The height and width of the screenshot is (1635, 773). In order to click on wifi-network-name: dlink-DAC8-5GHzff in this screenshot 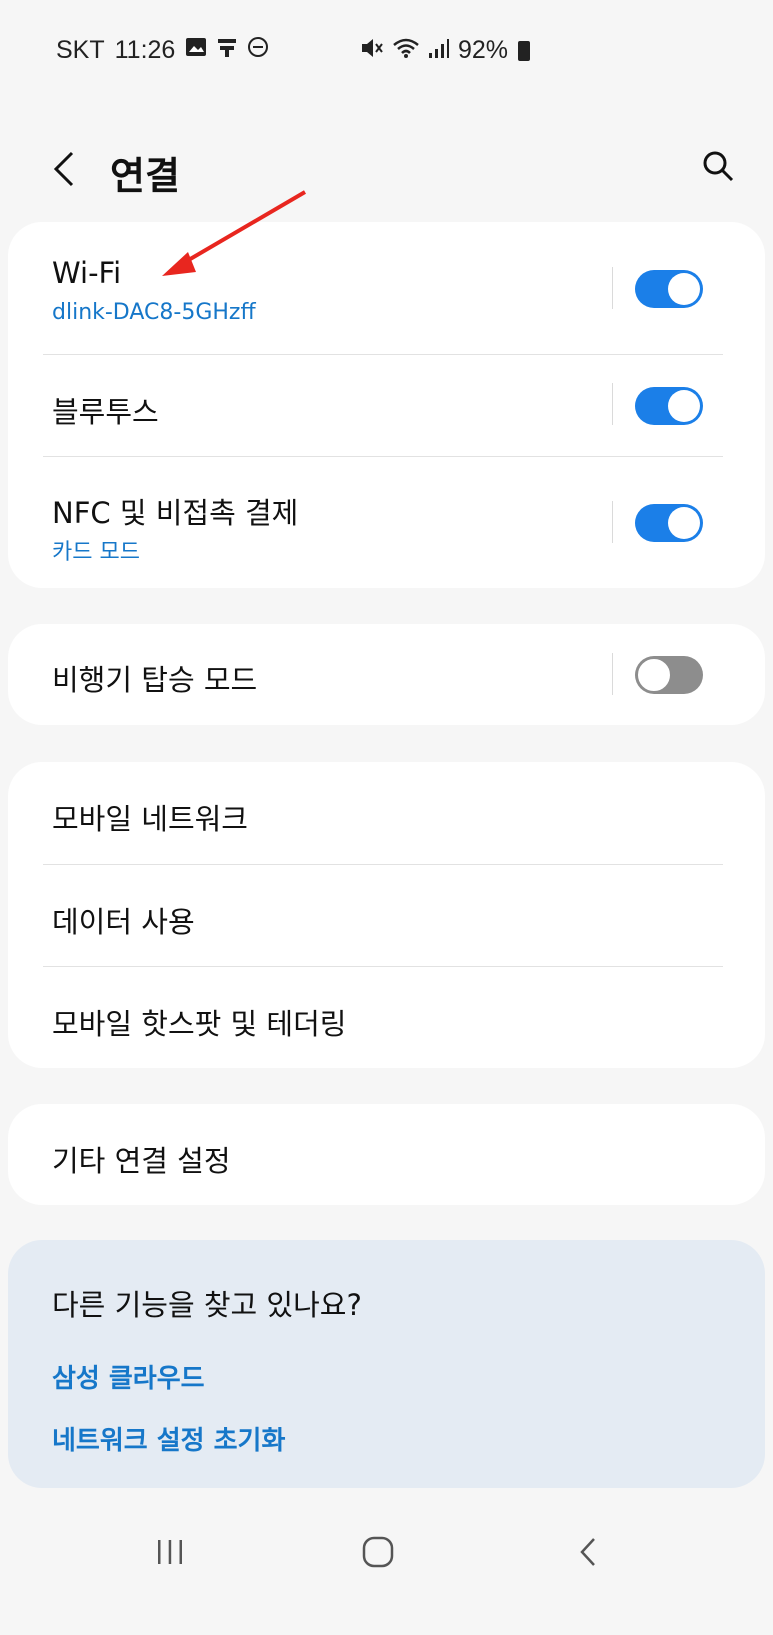, I will do `click(154, 312)`.